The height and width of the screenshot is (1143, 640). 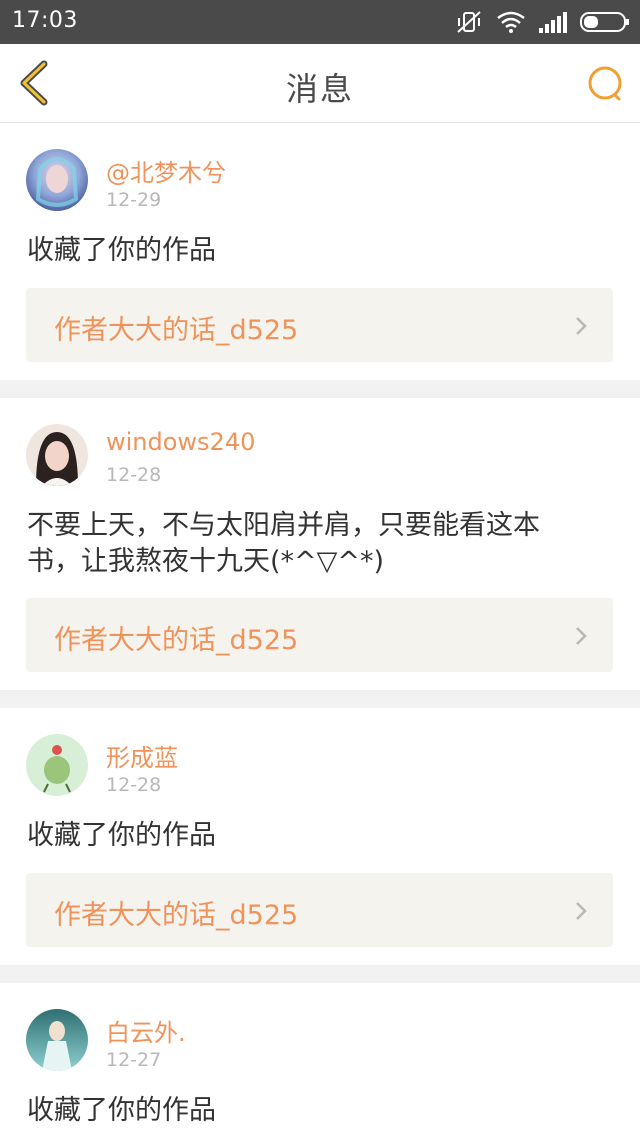 What do you see at coordinates (319, 89) in the screenshot?
I see `page-title: 消息` at bounding box center [319, 89].